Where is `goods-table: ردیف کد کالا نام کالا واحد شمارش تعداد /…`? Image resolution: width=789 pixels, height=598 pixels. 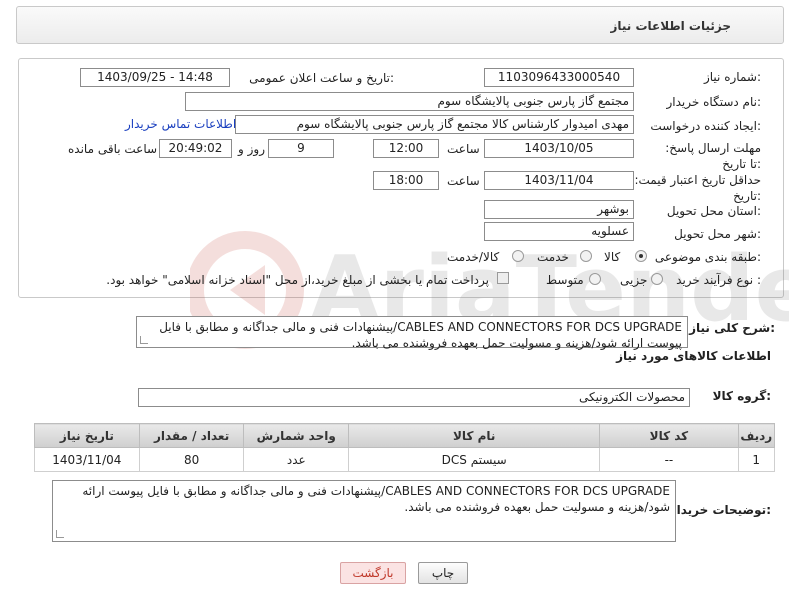
goods-table: ردیف کد کالا نام کالا واحد شمارش تعداد /… is located at coordinates (404, 447).